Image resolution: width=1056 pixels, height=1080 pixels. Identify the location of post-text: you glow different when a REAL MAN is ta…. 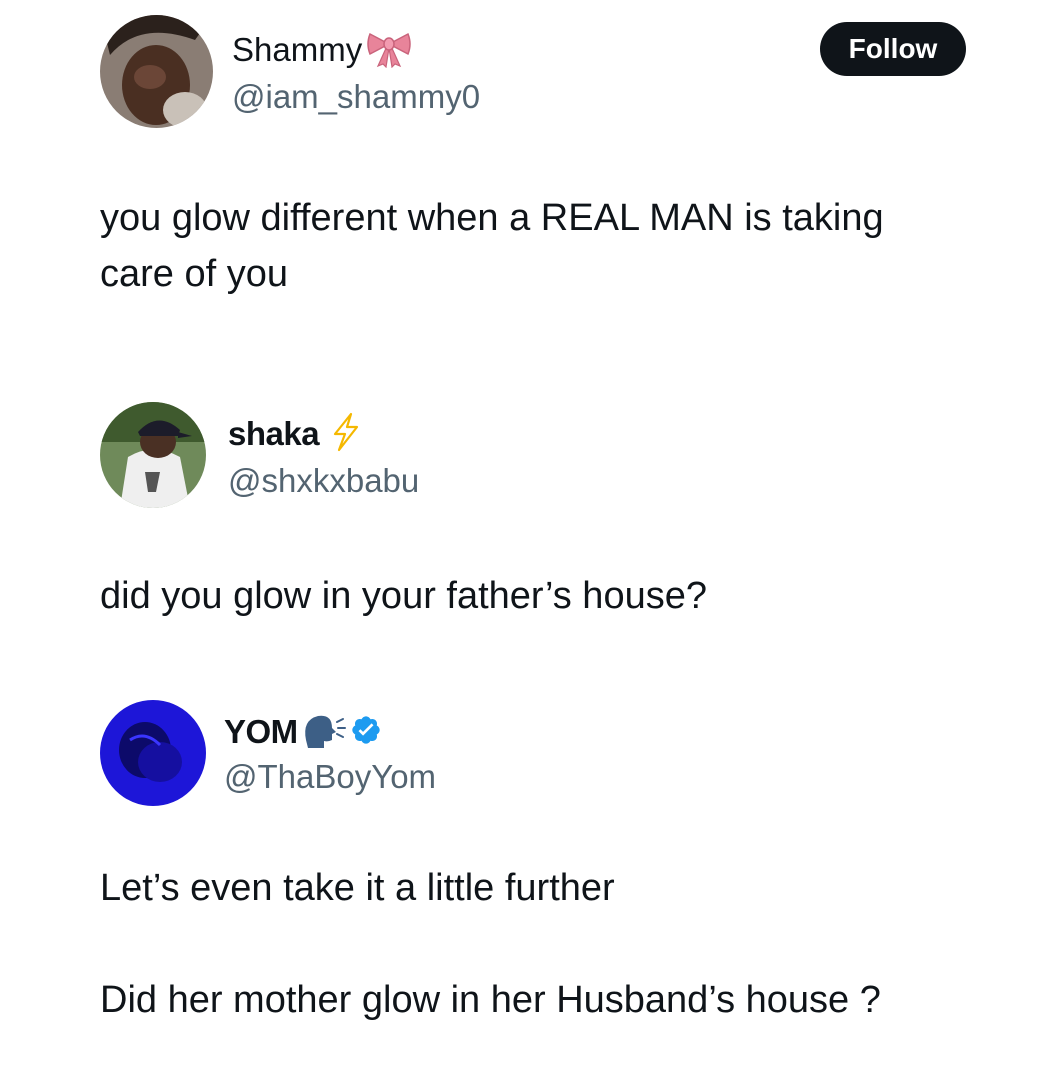
(492, 246).